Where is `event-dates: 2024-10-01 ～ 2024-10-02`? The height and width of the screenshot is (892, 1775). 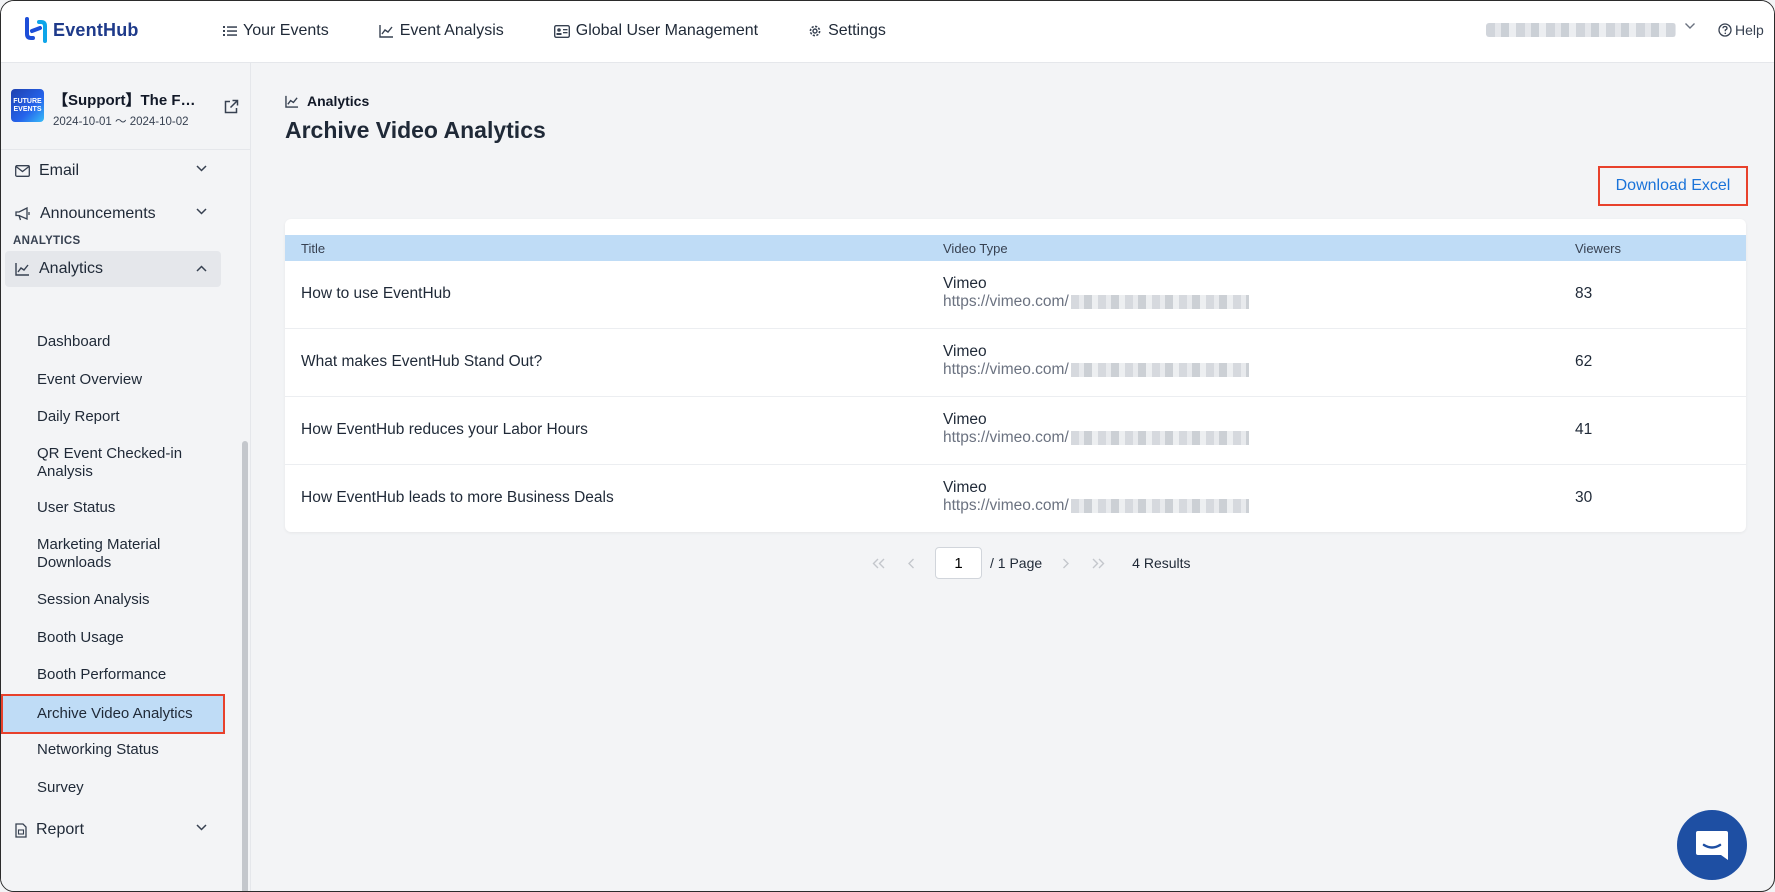
event-dates: 2024-10-01 ～ 2024-10-02 is located at coordinates (121, 122).